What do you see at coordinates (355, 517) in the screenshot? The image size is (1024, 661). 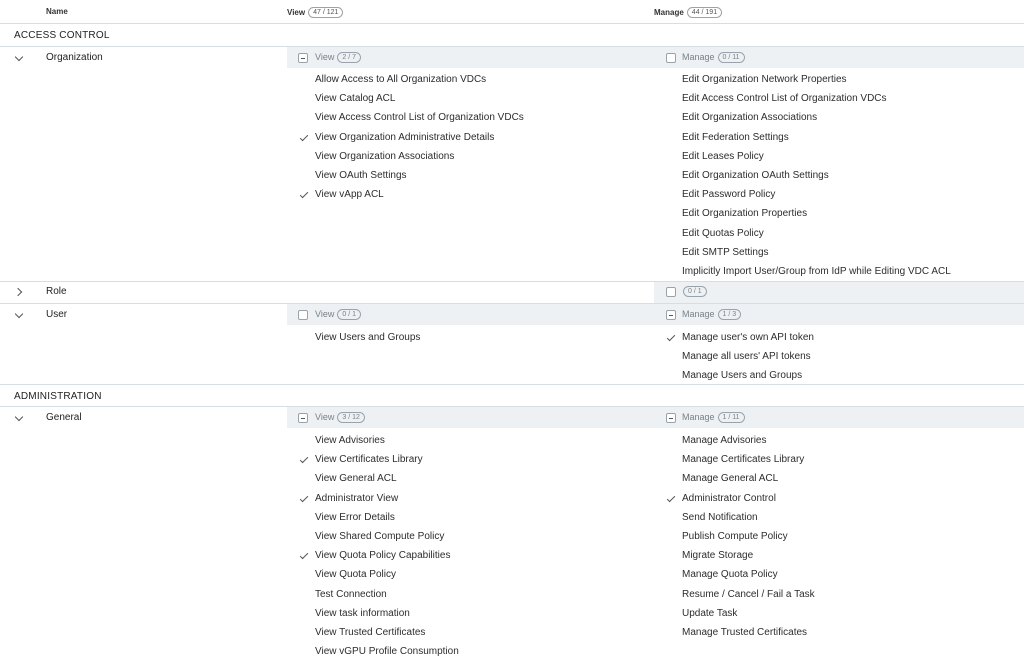 I see `permission-item: View Error Details` at bounding box center [355, 517].